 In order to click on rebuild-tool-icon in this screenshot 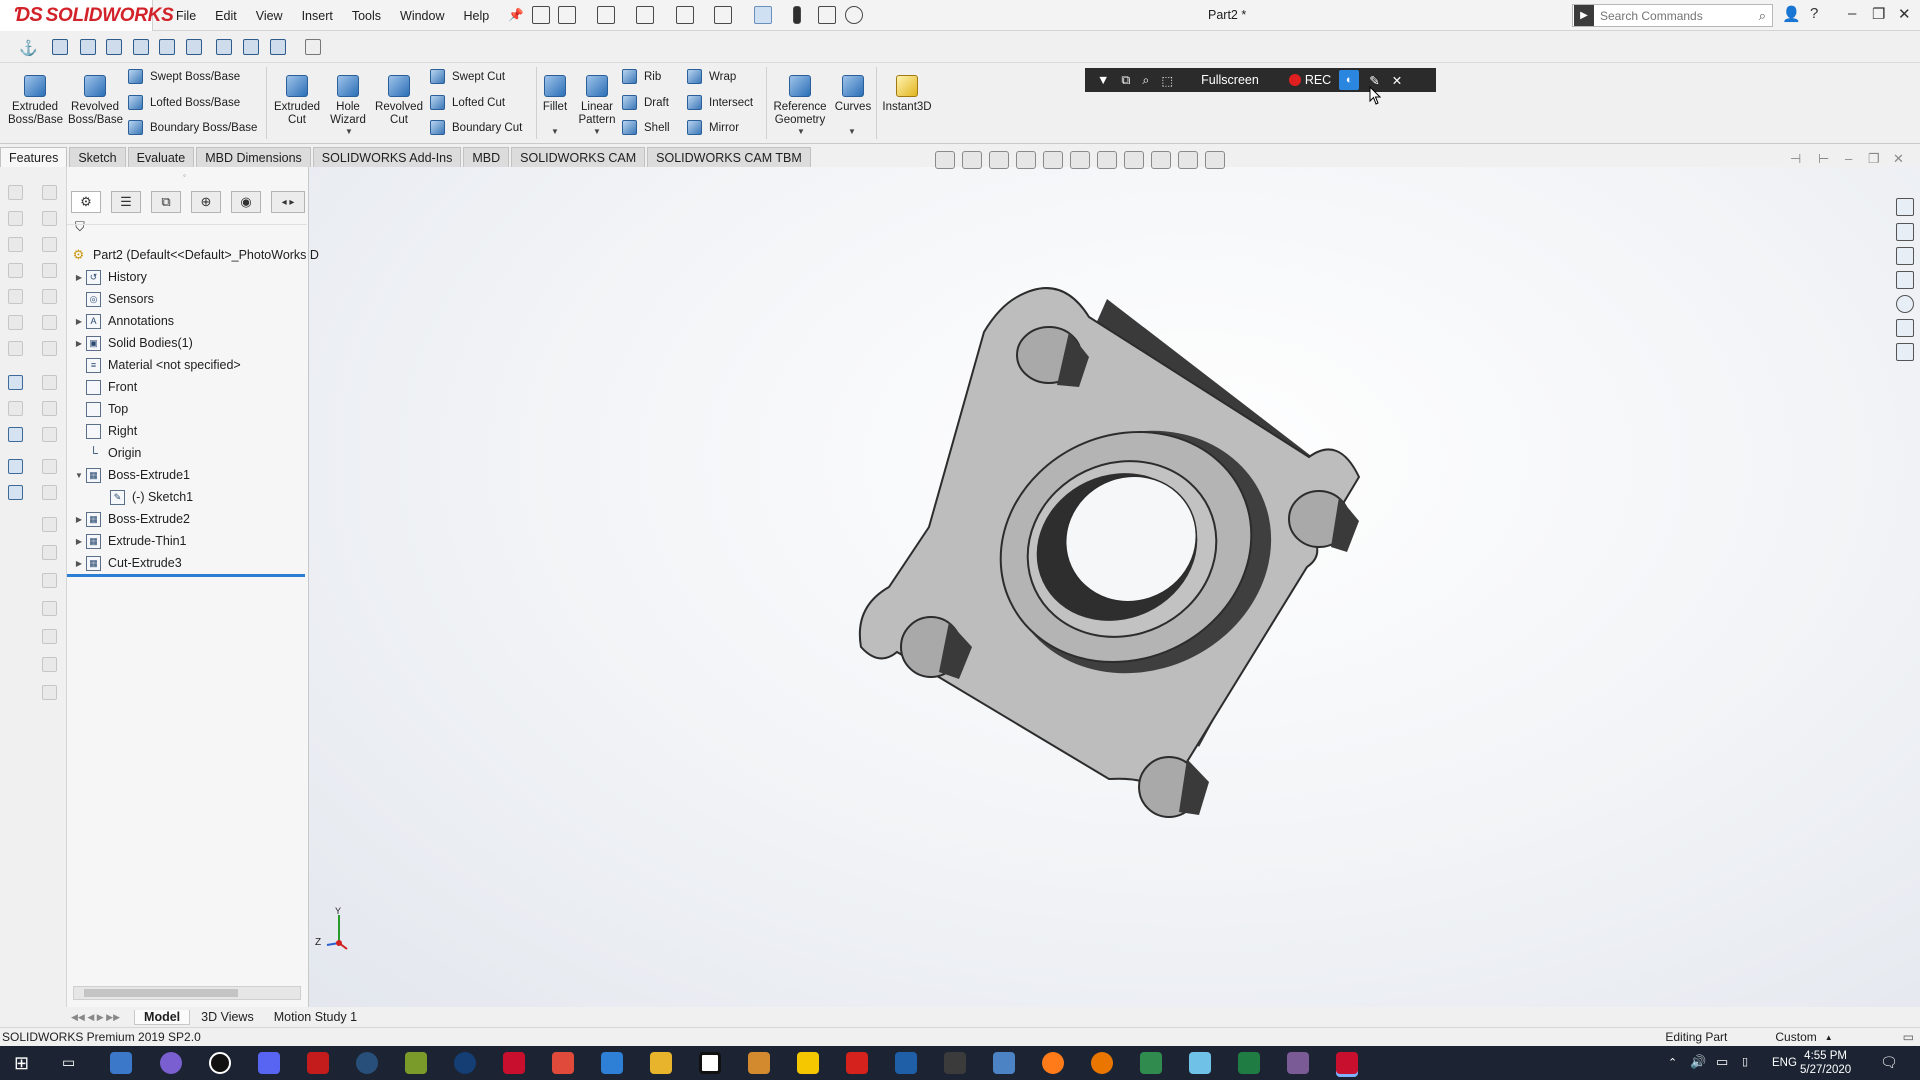, I will do `click(15, 434)`.